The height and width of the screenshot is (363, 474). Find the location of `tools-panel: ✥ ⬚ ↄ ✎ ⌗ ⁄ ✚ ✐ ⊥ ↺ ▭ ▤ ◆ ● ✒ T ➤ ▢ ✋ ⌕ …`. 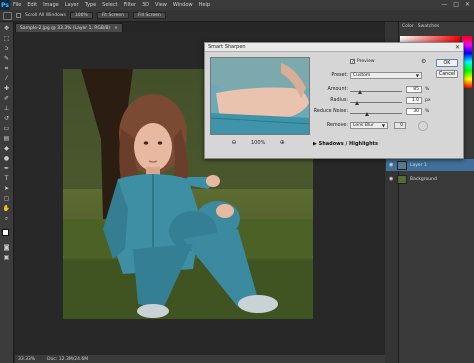

tools-panel: ✥ ⬚ ↄ ✎ ⌗ ⁄ ✚ ✐ ⊥ ↺ ▭ ▤ ◆ ● ✒ T ➤ ▢ ✋ ⌕ … is located at coordinates (7, 192).